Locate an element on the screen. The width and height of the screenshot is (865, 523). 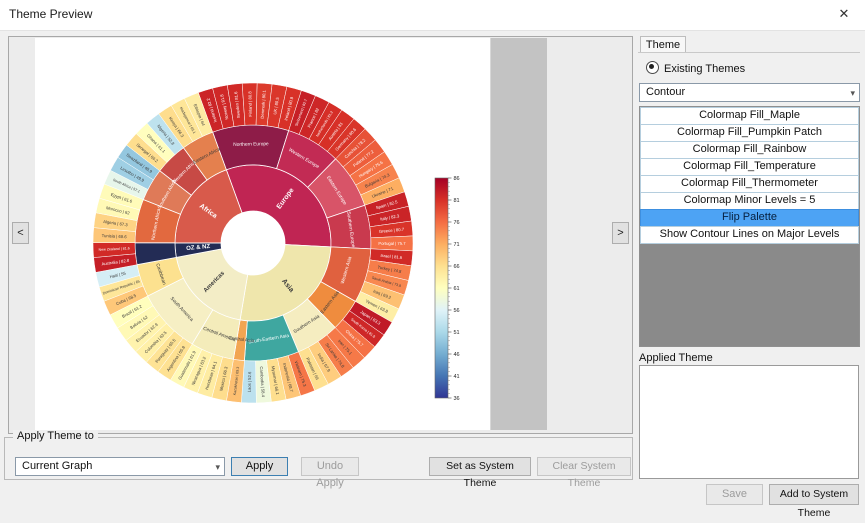
colorbar-tick-label: 66 is located at coordinates (457, 267).